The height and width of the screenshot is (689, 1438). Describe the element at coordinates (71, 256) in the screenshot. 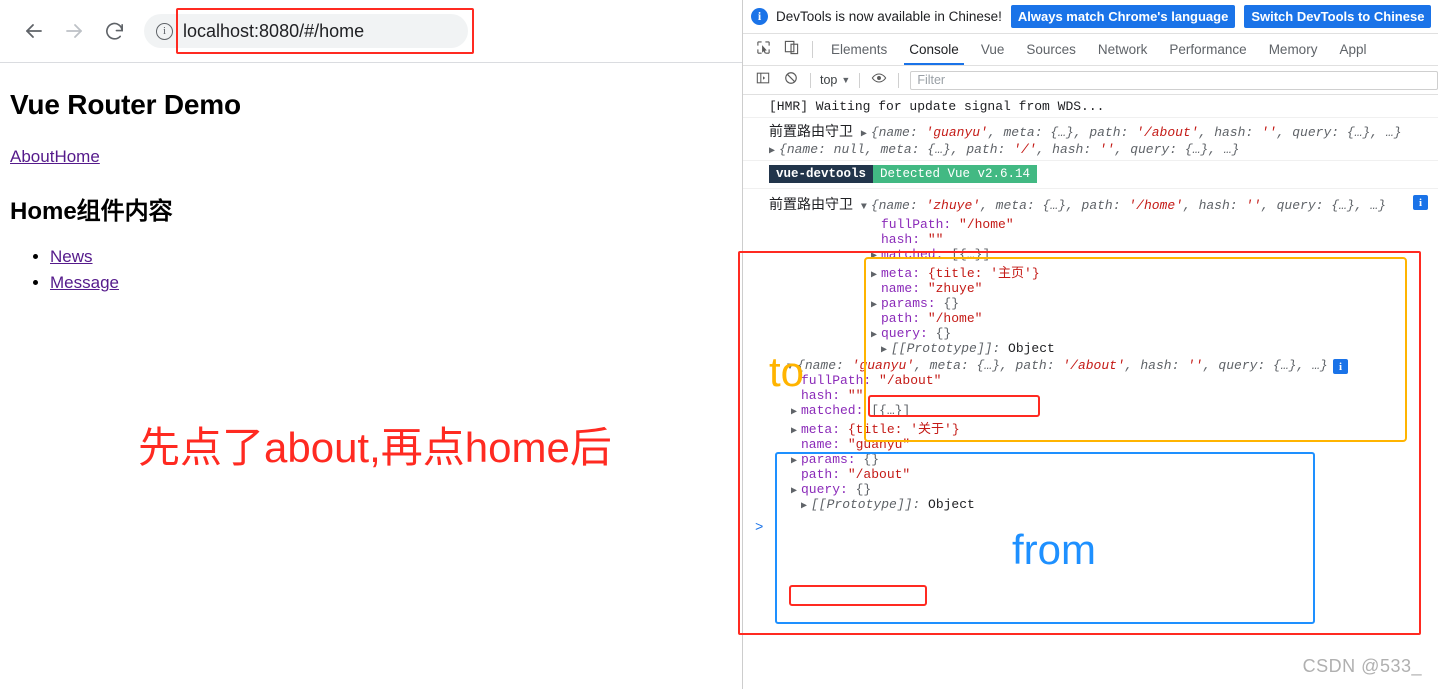

I see `link-news: News` at that location.